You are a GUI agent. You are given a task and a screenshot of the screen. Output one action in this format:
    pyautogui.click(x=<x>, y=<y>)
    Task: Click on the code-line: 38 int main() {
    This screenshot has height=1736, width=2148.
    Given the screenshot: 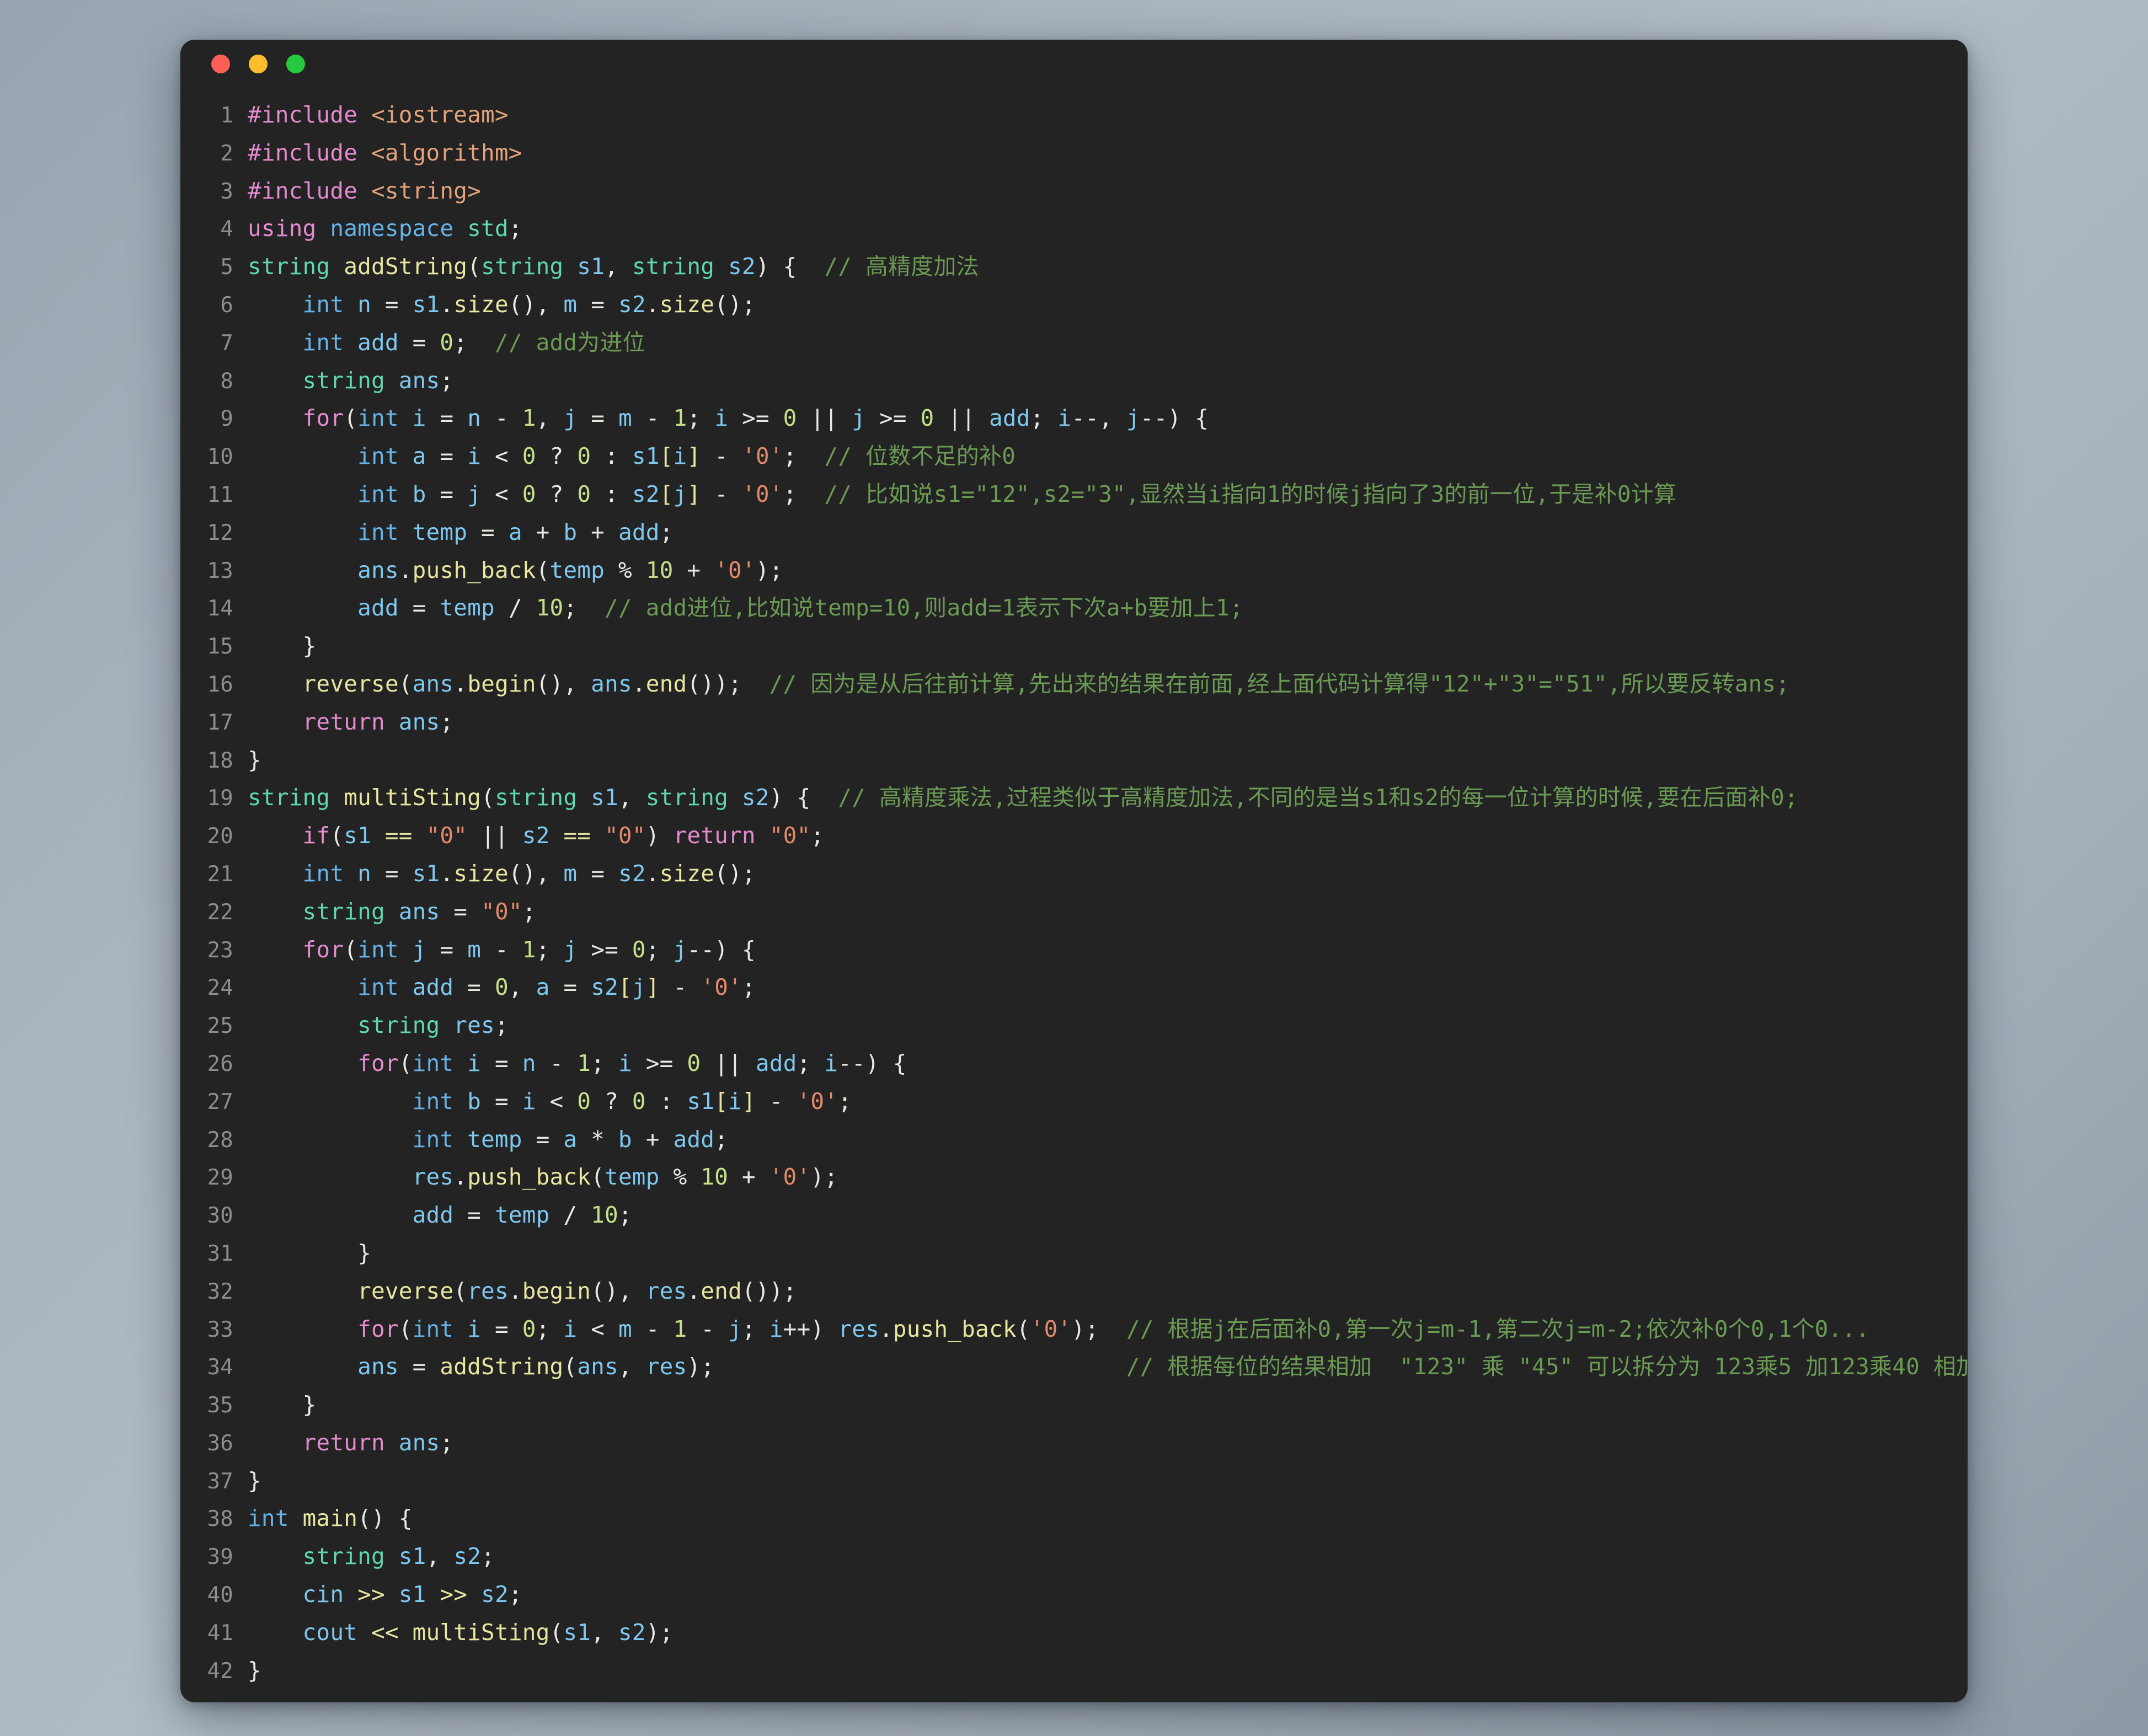 What is the action you would take?
    pyautogui.click(x=1074, y=1518)
    